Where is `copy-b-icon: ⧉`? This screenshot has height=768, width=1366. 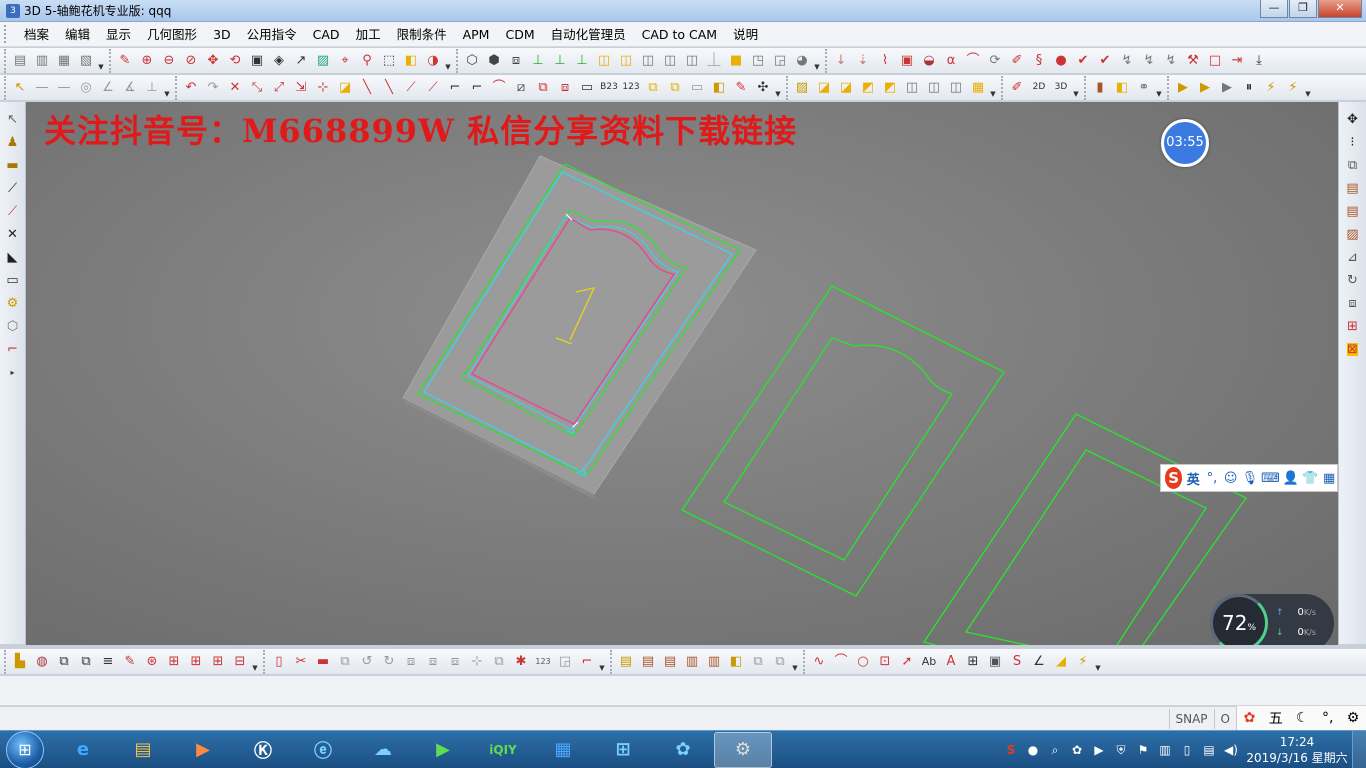
copy-b-icon: ⧉ is located at coordinates (64, 662).